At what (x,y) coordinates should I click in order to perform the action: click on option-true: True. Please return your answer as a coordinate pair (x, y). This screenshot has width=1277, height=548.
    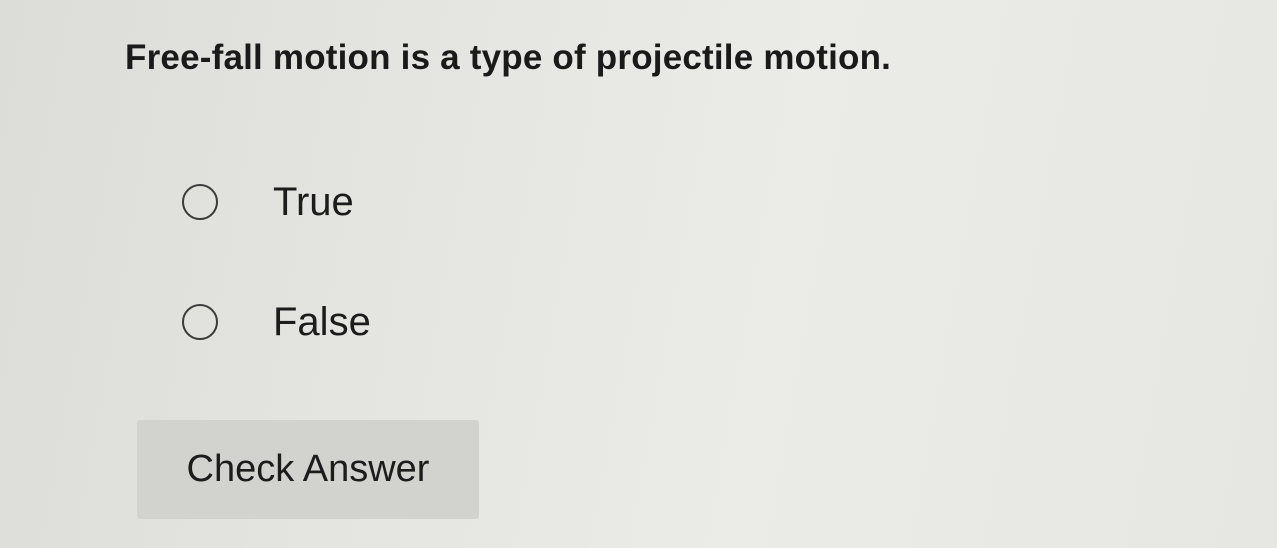
    Looking at the image, I should click on (276, 202).